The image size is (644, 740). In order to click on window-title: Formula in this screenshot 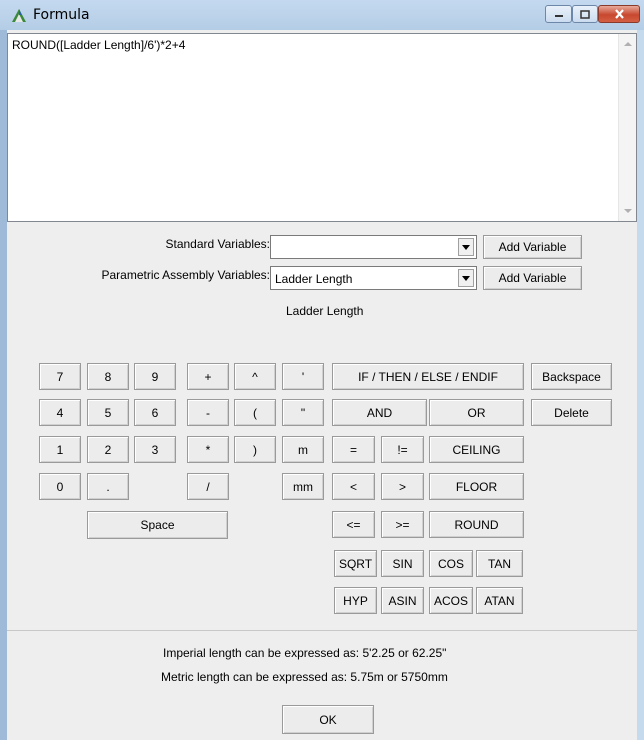, I will do `click(61, 15)`.